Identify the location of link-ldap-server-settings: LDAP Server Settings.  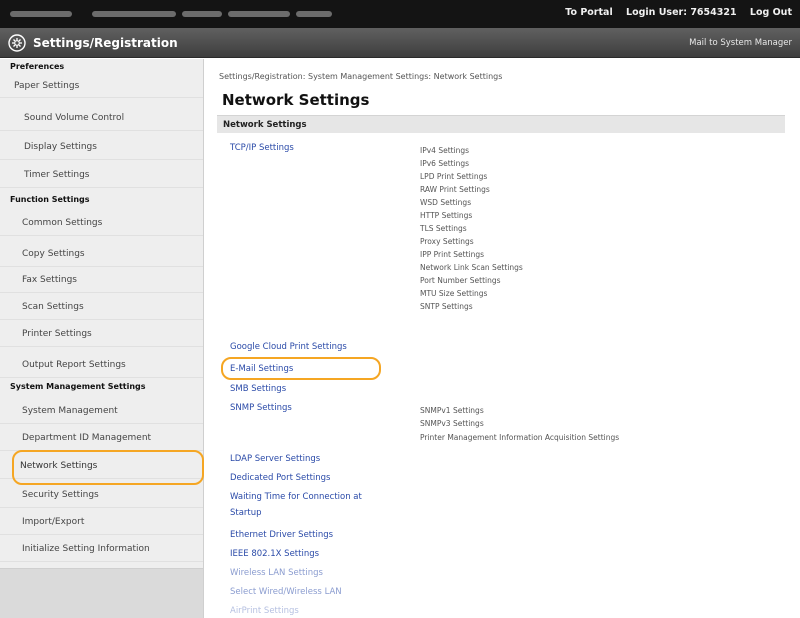
(275, 459).